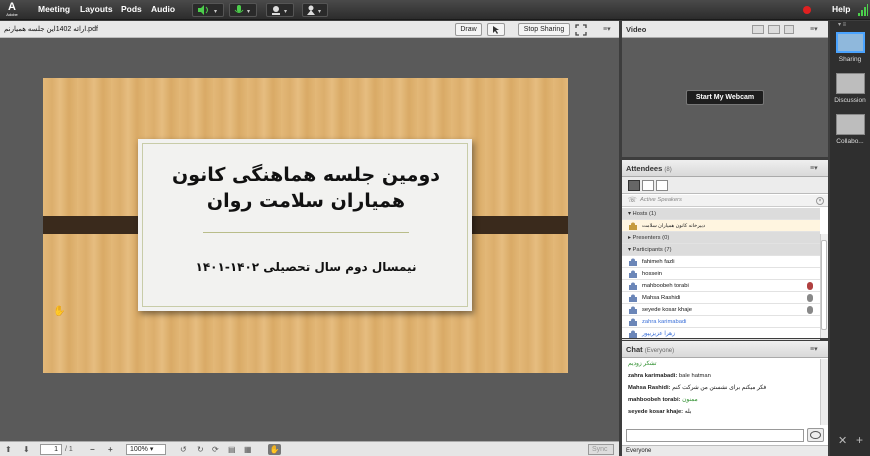  I want to click on slide-title-line1: دومین جلسه هماهنگی کانون, so click(306, 175).